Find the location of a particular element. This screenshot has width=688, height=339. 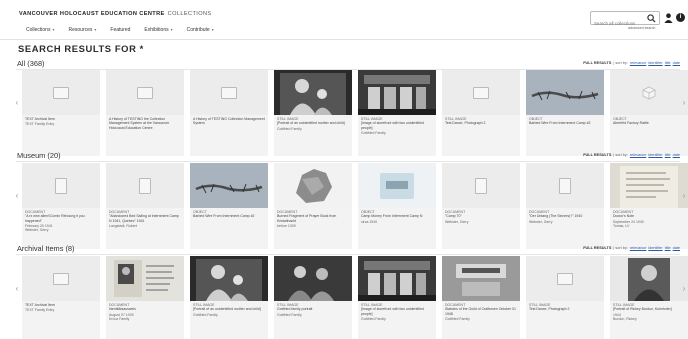

result-title: Doctor's Note is located at coordinates (649, 216).